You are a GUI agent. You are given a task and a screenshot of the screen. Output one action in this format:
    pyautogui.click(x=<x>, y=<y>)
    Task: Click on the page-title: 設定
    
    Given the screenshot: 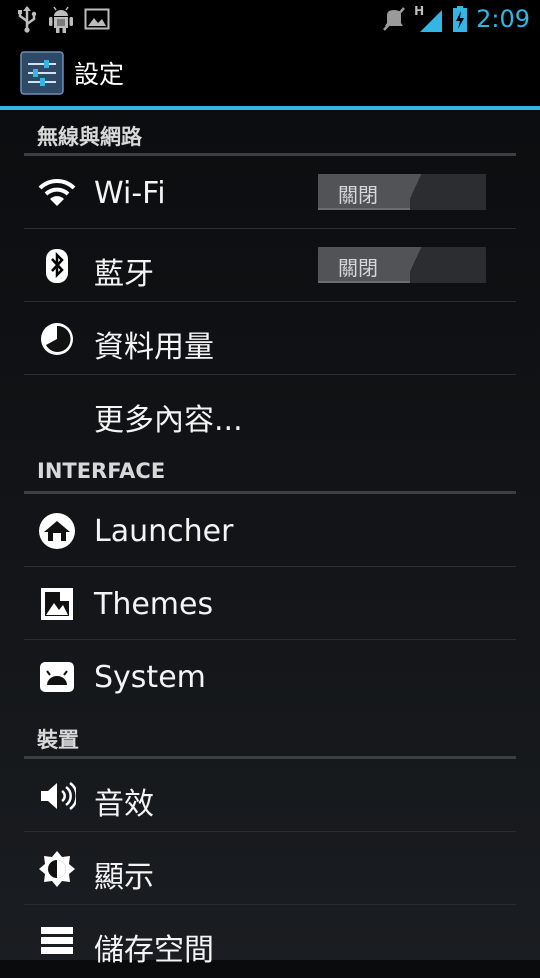 What is the action you would take?
    pyautogui.click(x=99, y=74)
    